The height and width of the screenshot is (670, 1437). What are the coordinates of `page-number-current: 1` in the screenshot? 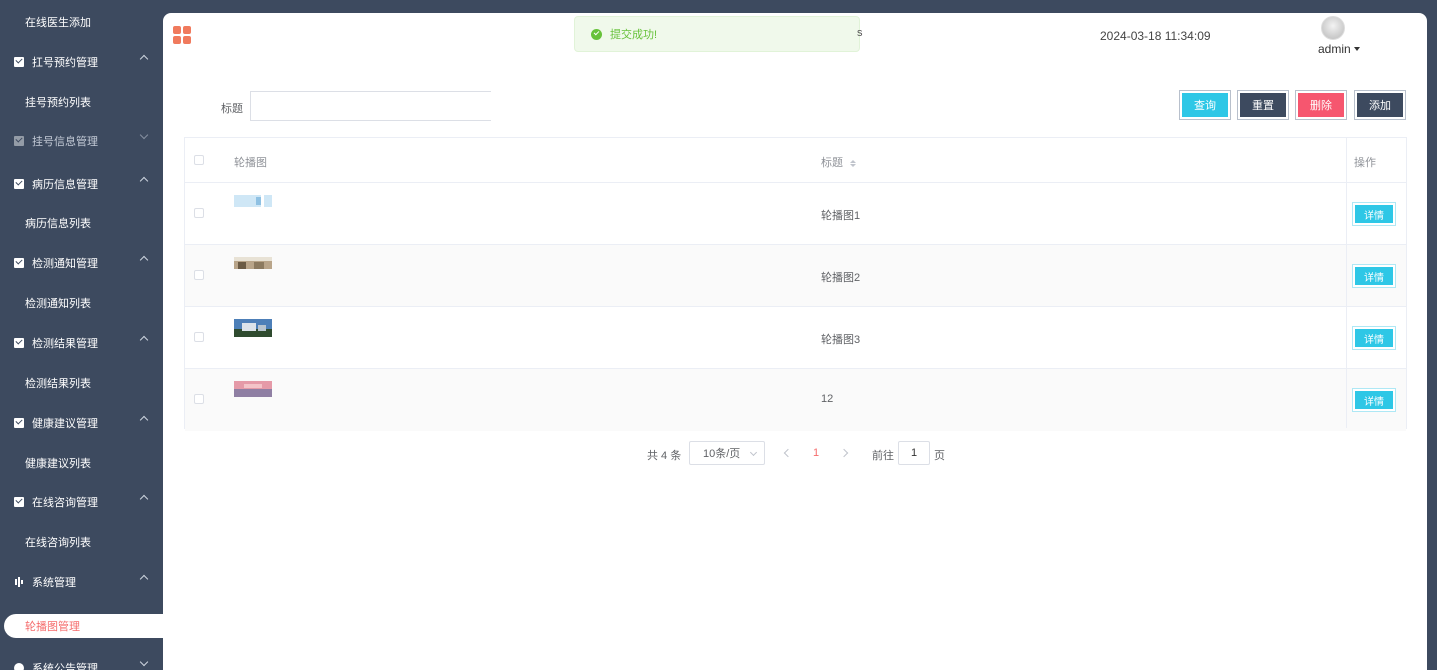 It's located at (816, 453).